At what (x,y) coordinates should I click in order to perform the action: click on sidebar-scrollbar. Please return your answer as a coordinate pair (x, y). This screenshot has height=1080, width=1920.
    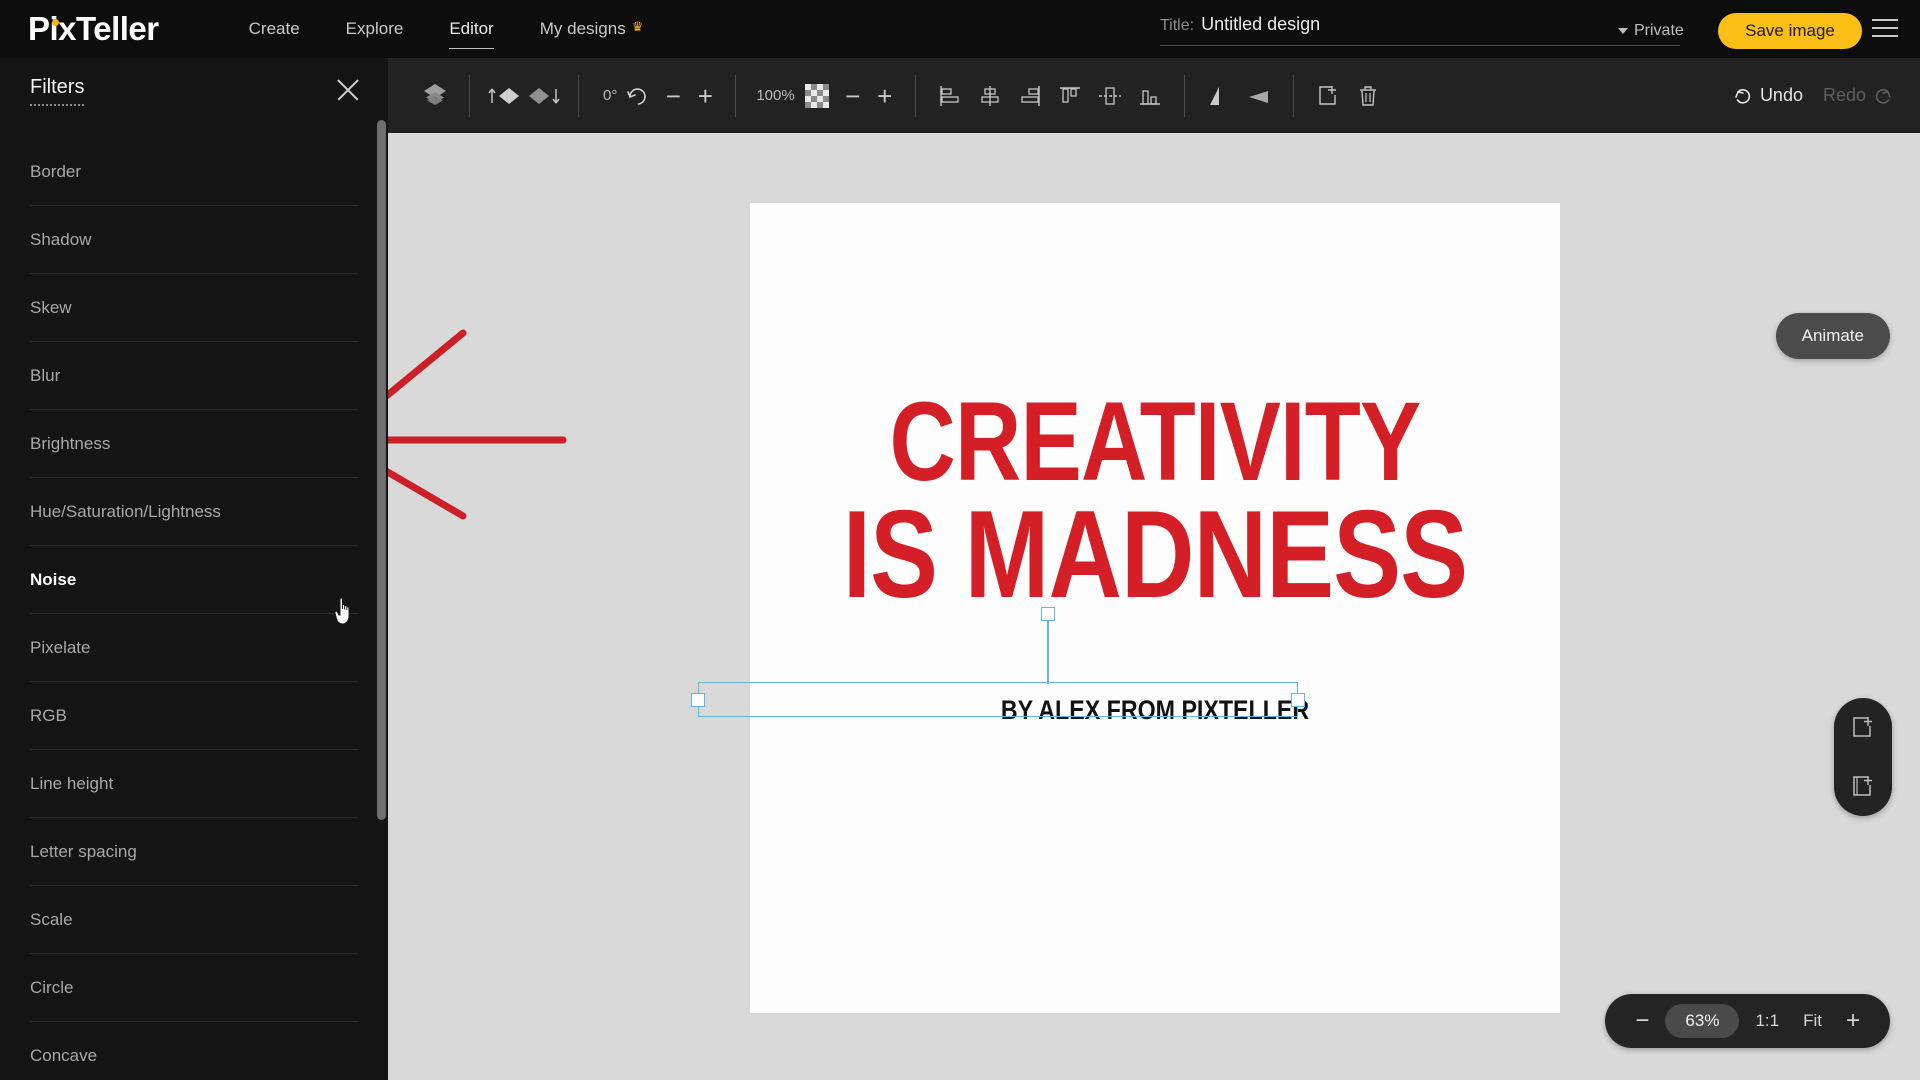
    Looking at the image, I should click on (381, 470).